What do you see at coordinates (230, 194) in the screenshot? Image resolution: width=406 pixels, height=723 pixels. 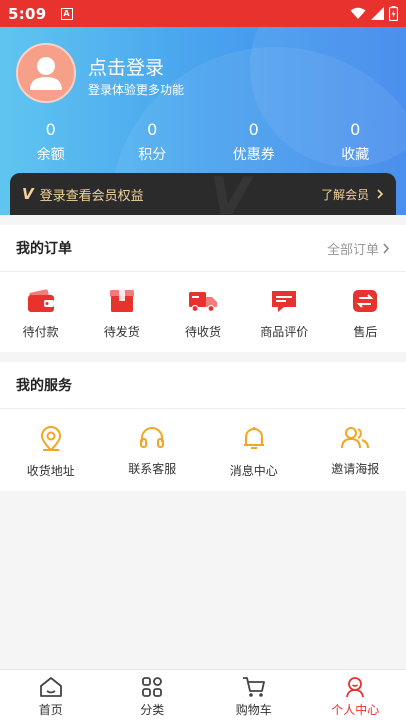 I see `member-watermark-icon: V` at bounding box center [230, 194].